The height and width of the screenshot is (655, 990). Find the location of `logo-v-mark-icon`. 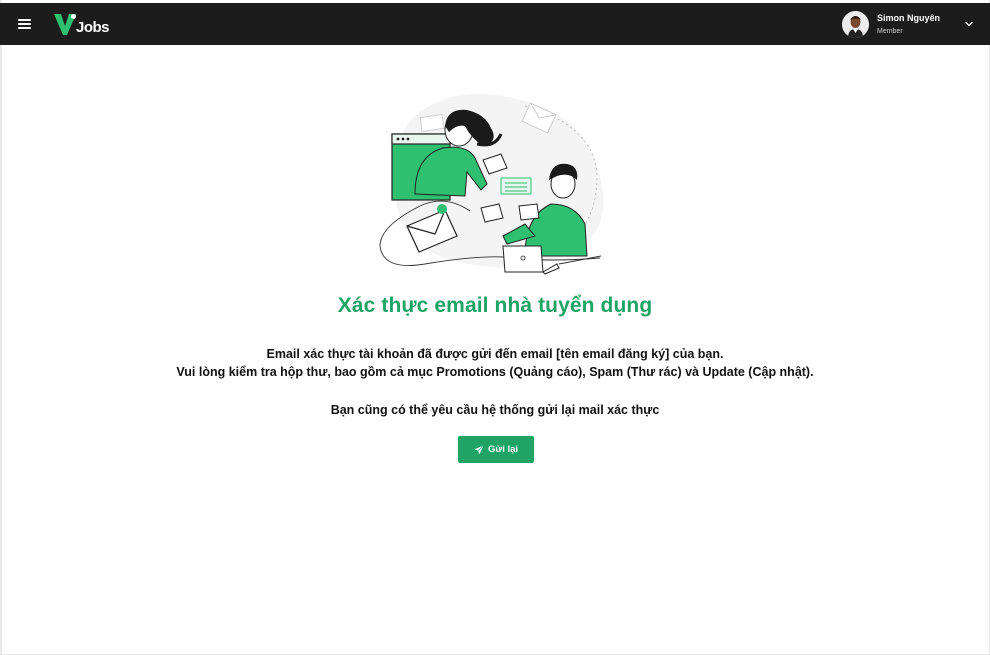

logo-v-mark-icon is located at coordinates (65, 24).